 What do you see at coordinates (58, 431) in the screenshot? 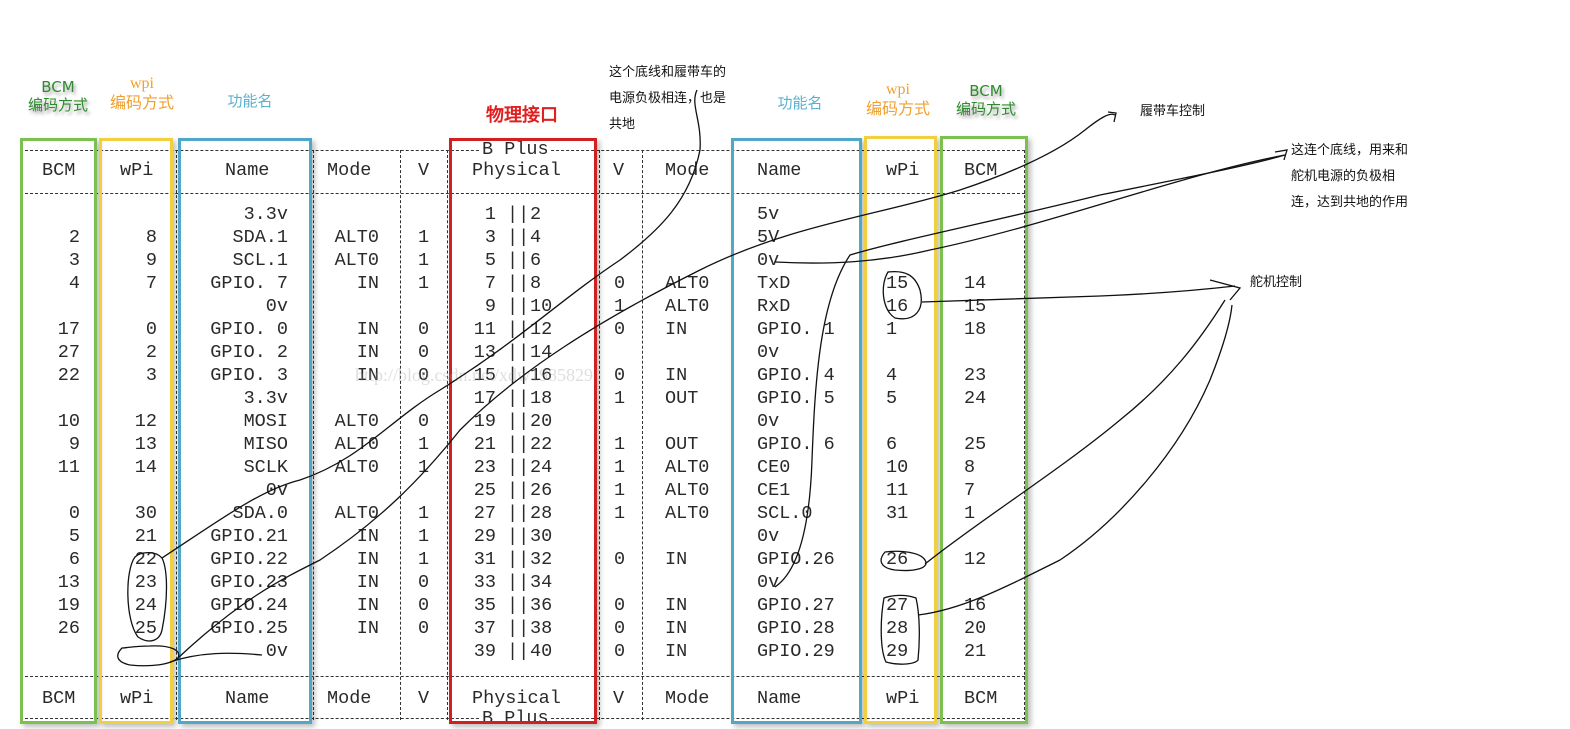
I see `bcm-left-column-box` at bounding box center [58, 431].